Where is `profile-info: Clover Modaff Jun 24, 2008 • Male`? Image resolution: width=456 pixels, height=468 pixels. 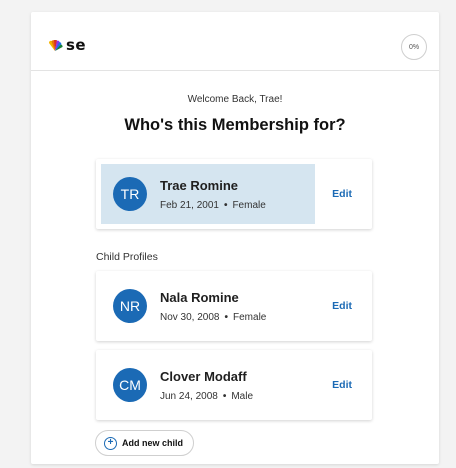 profile-info: Clover Modaff Jun 24, 2008 • Male is located at coordinates (206, 385).